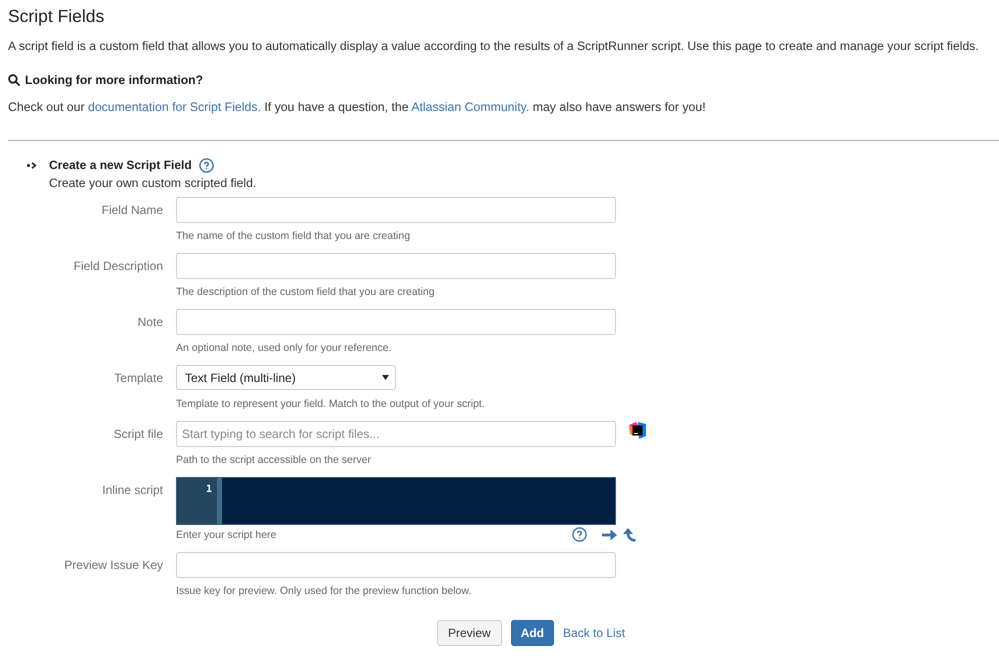 The height and width of the screenshot is (661, 999). What do you see at coordinates (209, 489) in the screenshot?
I see `line-number: 1` at bounding box center [209, 489].